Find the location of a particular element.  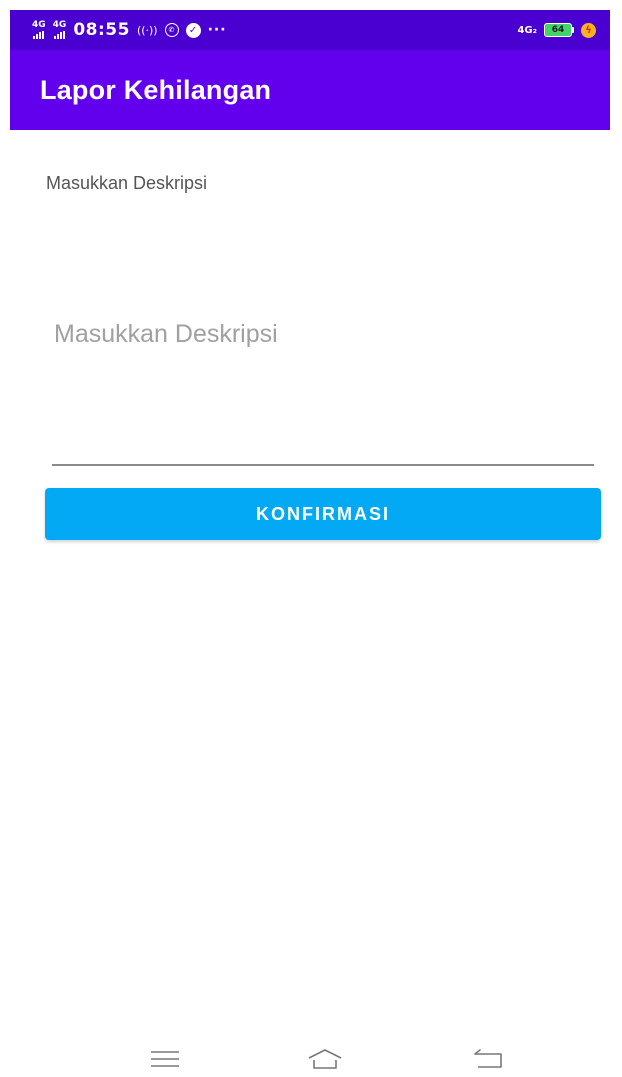

status-bar: 4G 4G 08:55 ((·)) ✆ ✓ ··· 4G₂ 64 ϟ is located at coordinates (310, 30).